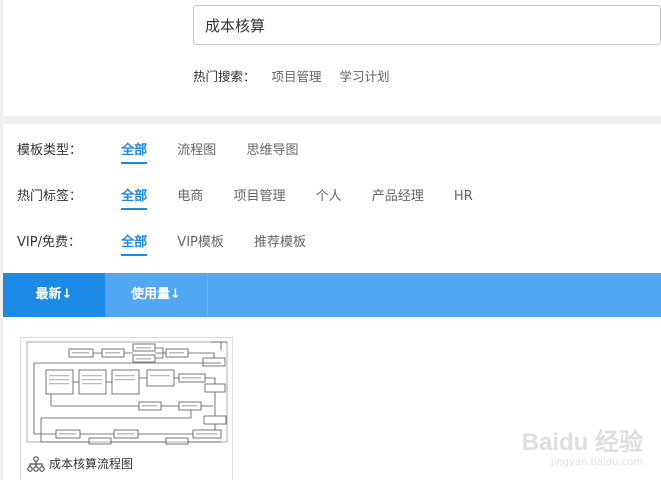  Describe the element at coordinates (398, 196) in the screenshot. I see `filter-option-product-manager: 产品经理` at that location.